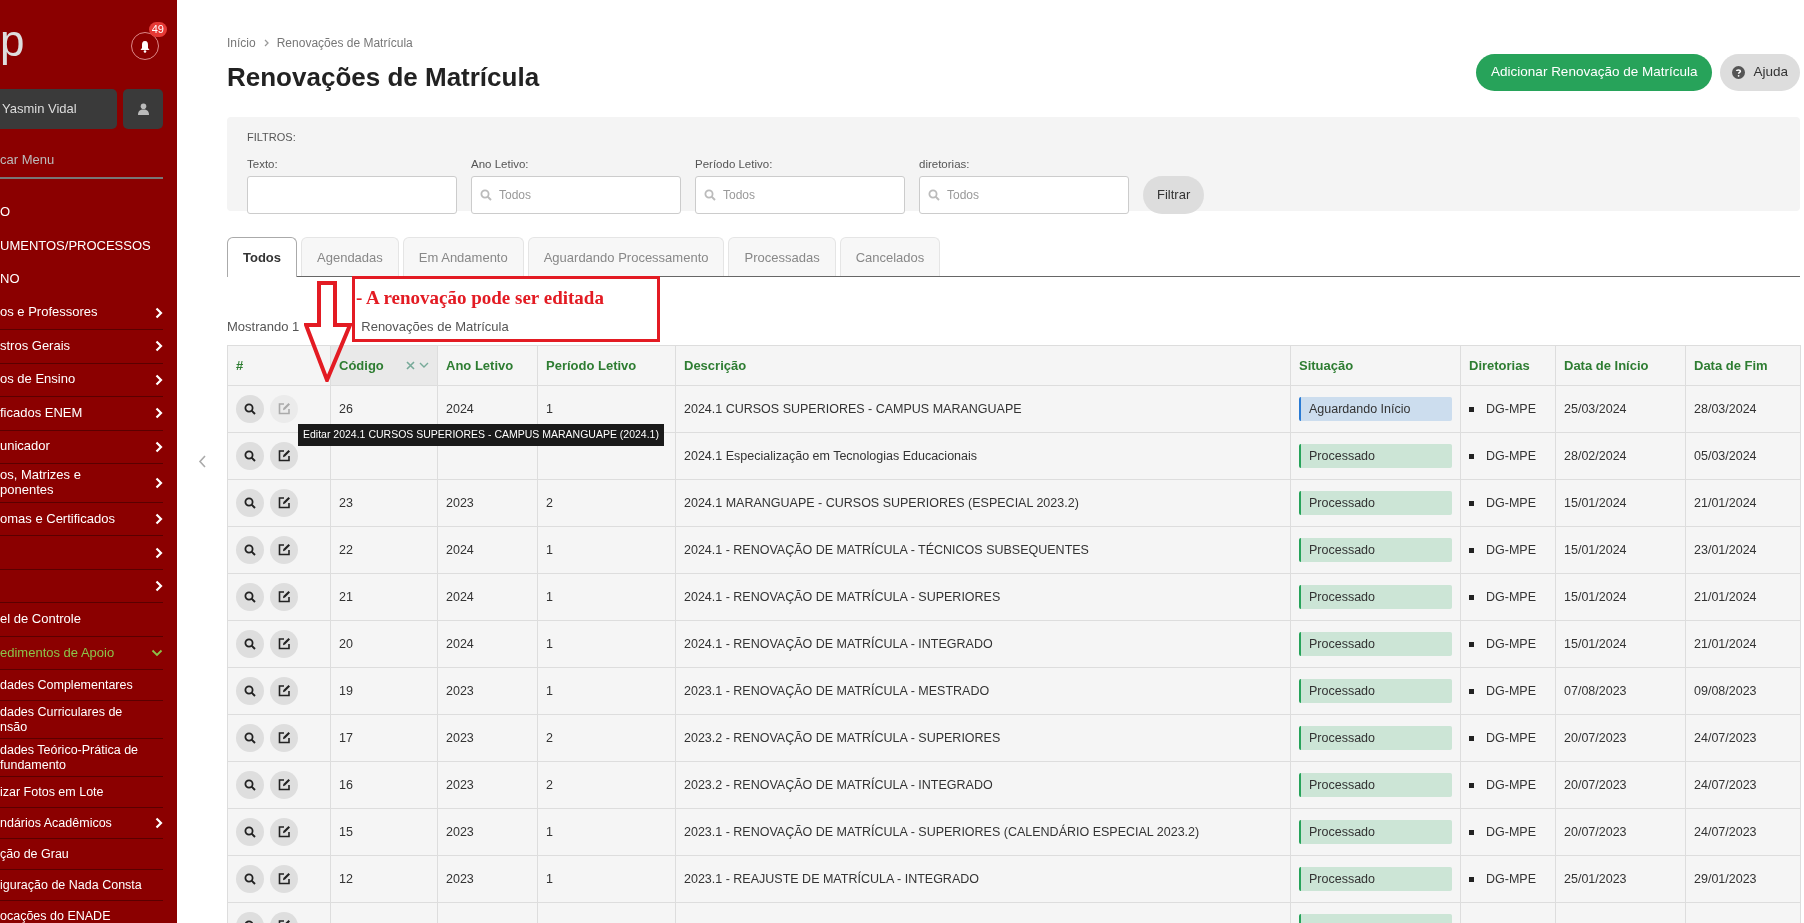  I want to click on menu-item: ção de Grau, so click(81, 854).